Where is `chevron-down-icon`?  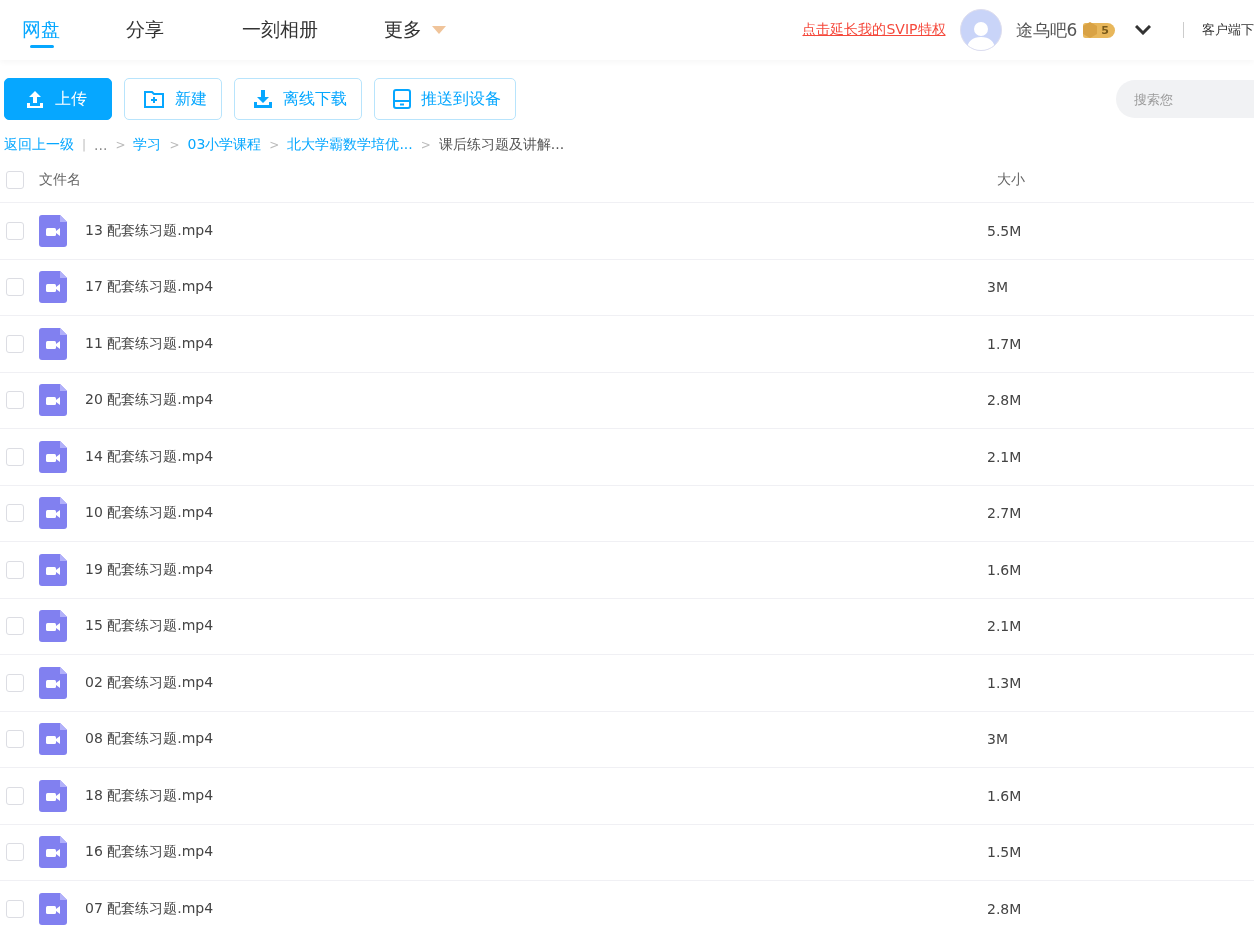
chevron-down-icon is located at coordinates (1143, 30).